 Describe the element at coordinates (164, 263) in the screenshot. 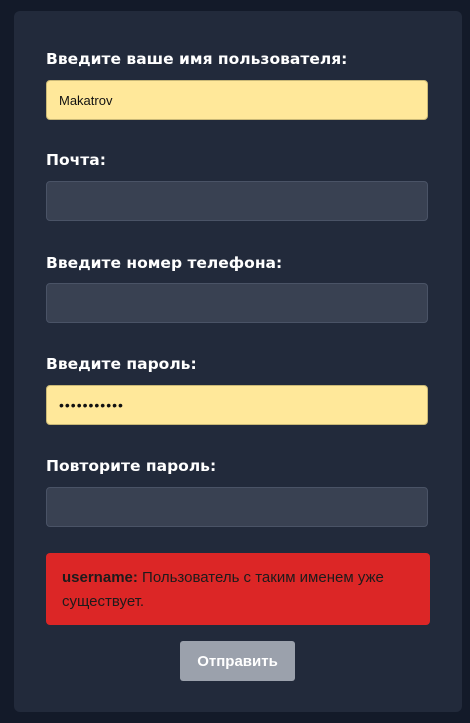

I see `phone-label: Введите номер телефона:` at that location.